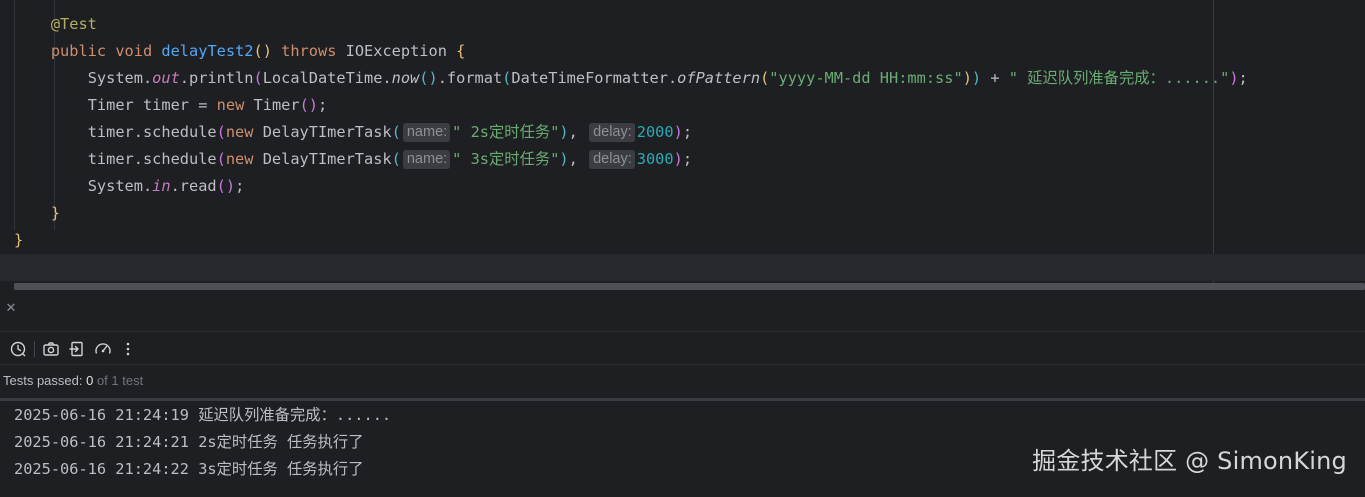 This screenshot has width=1365, height=497. What do you see at coordinates (51, 349) in the screenshot?
I see `camera-icon` at bounding box center [51, 349].